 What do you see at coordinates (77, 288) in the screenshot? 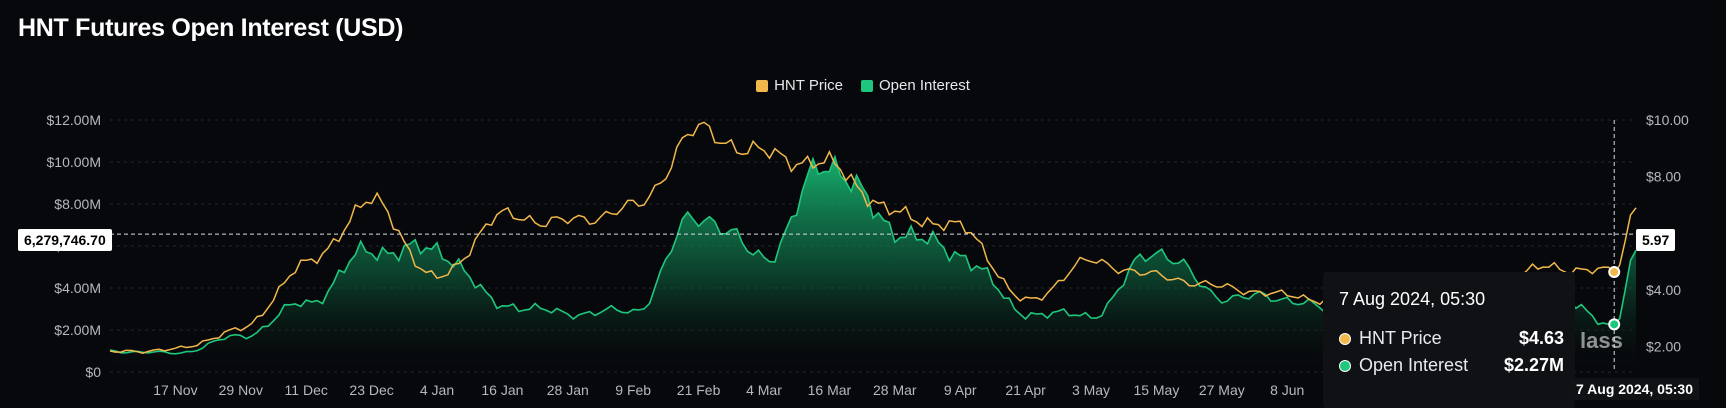
I see `y-left-tick-label: $4.00M` at bounding box center [77, 288].